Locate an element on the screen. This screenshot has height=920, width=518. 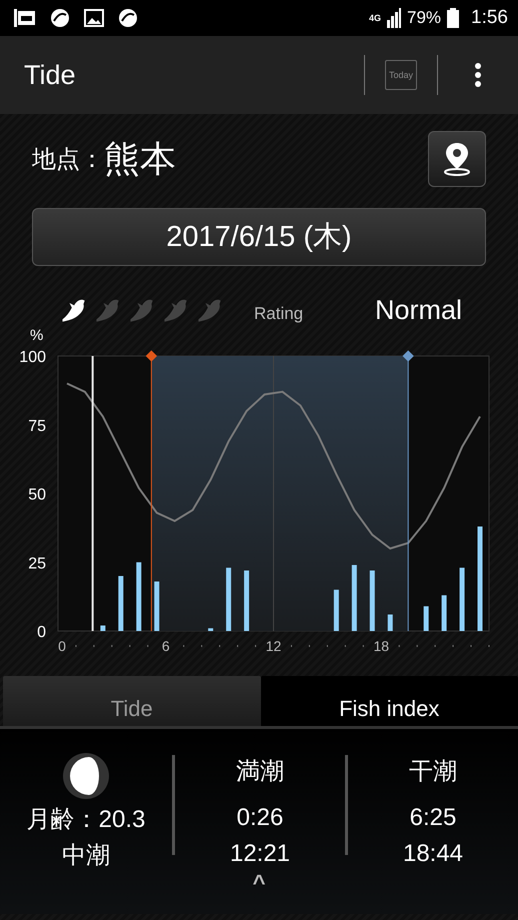
rating-value: Normal is located at coordinates (418, 310).